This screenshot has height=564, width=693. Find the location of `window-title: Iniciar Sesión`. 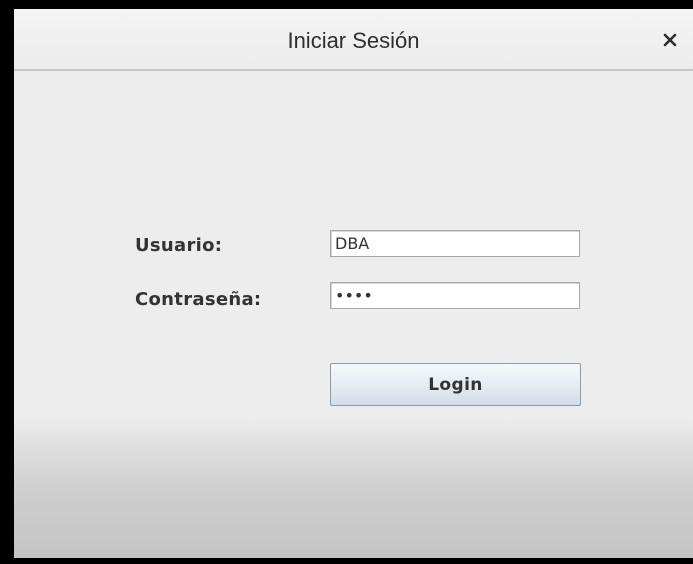

window-title: Iniciar Sesión is located at coordinates (353, 40).